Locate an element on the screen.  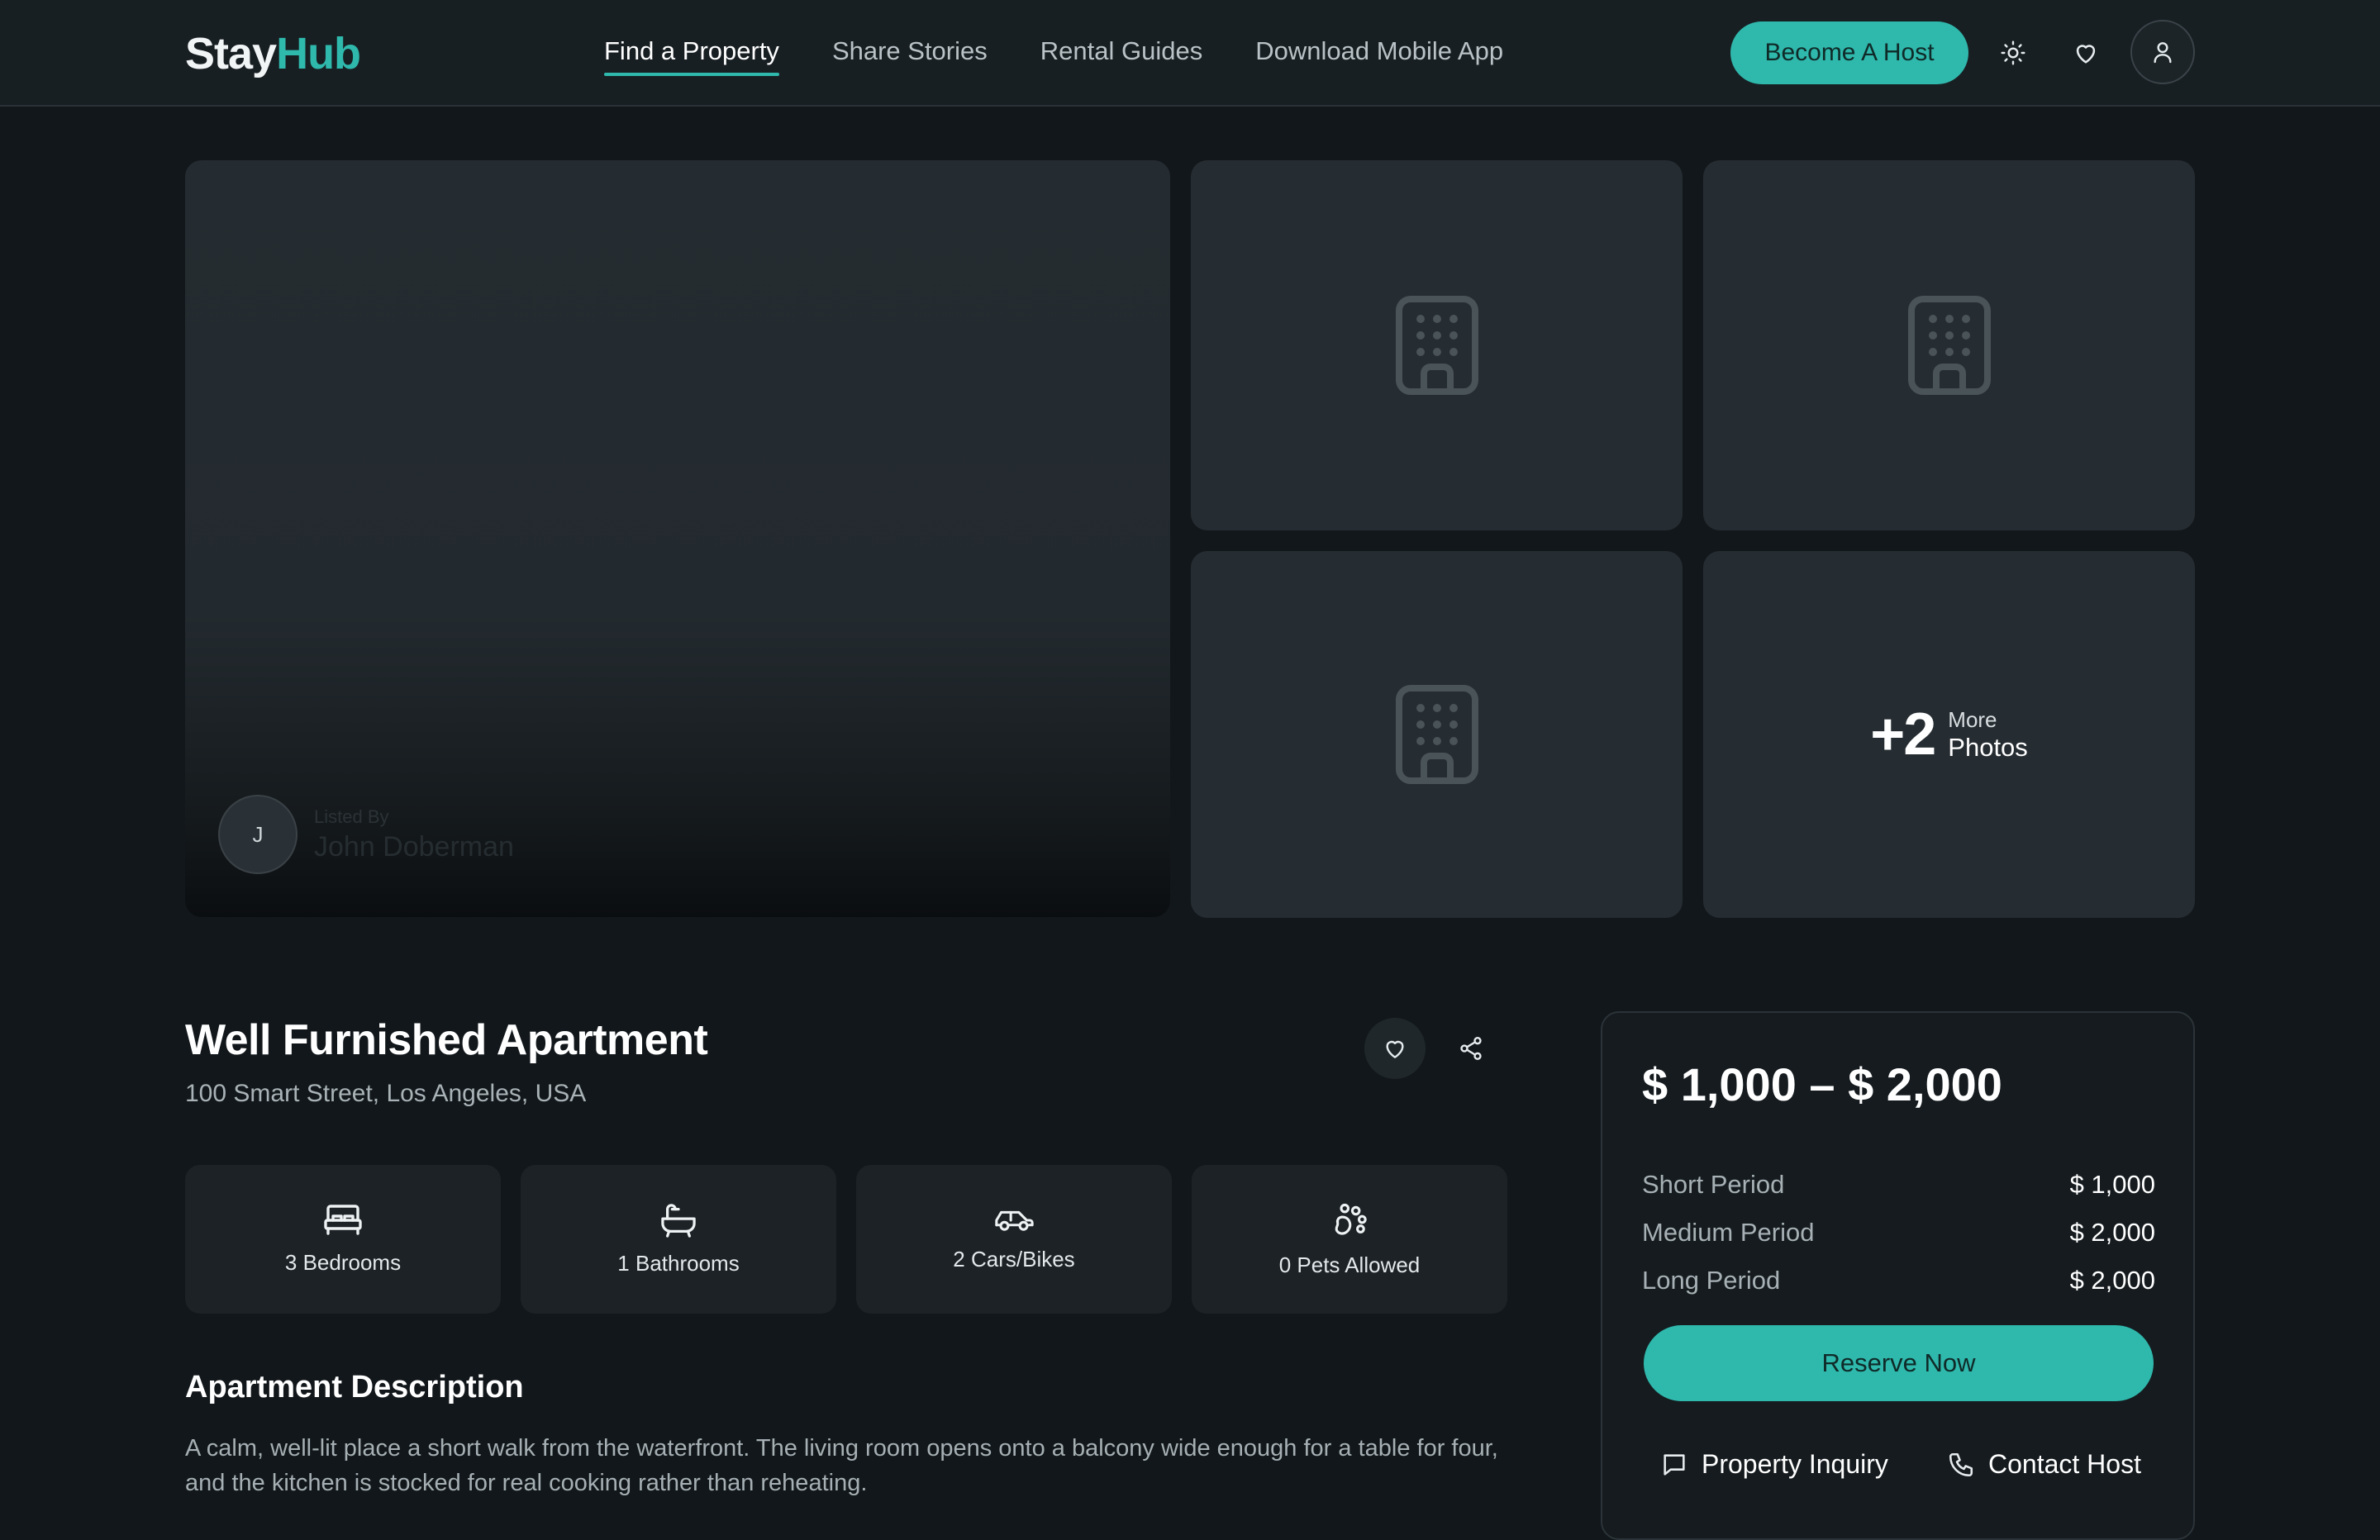
nav-download-mobile-app: Download Mobile App is located at coordinates (1379, 51).